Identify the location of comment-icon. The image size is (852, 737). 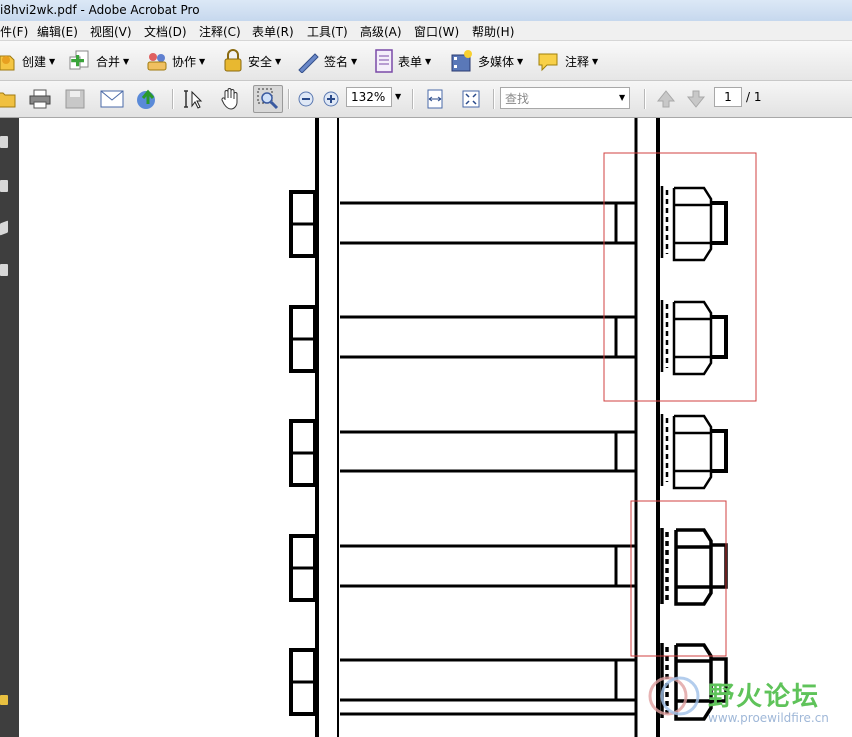
(548, 62).